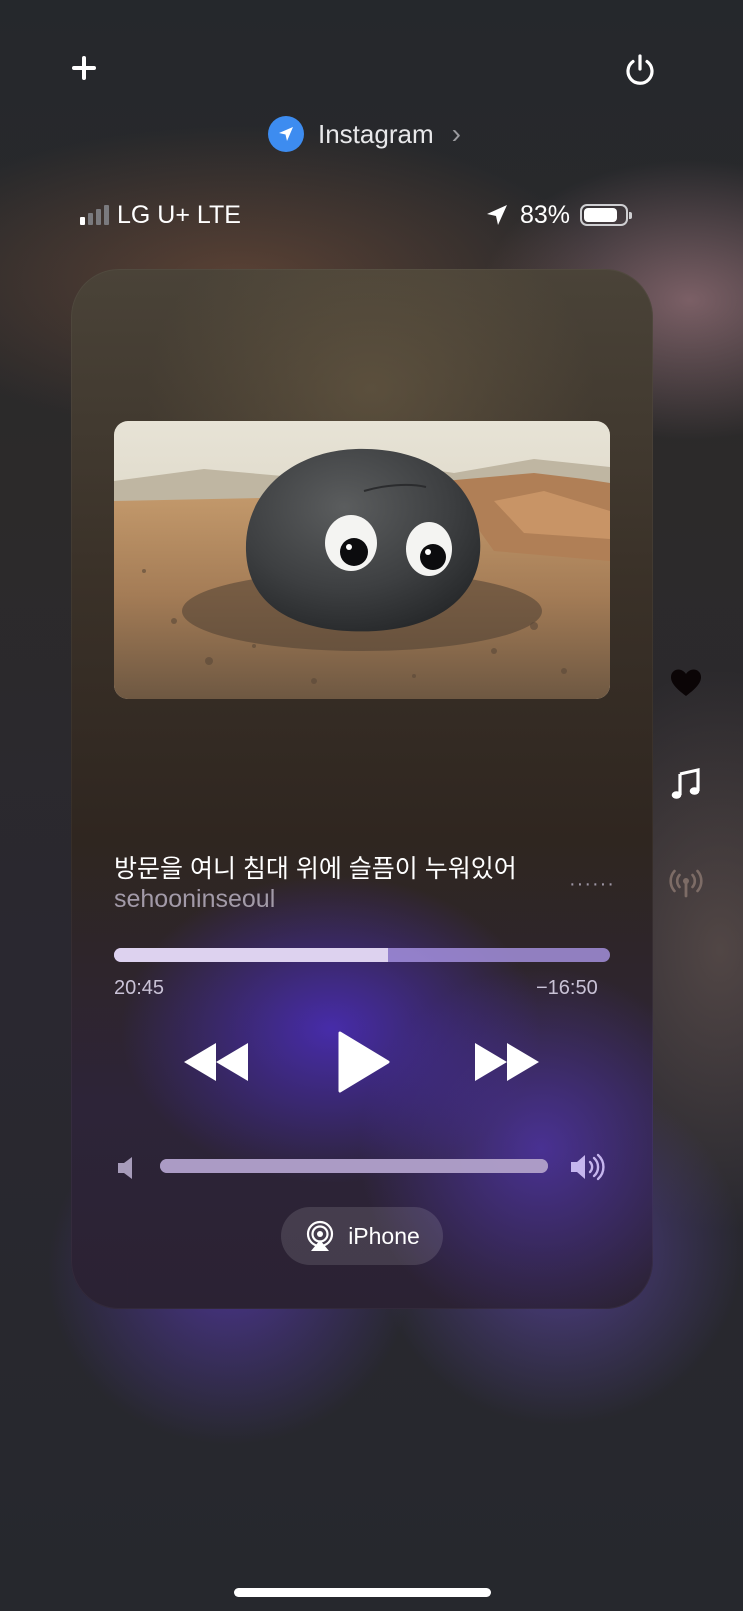  I want to click on music-note-icon, so click(686, 784).